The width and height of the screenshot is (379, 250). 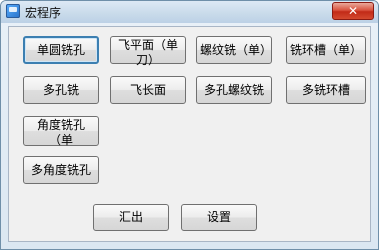 I want to click on settings-button: 设置, so click(x=219, y=217).